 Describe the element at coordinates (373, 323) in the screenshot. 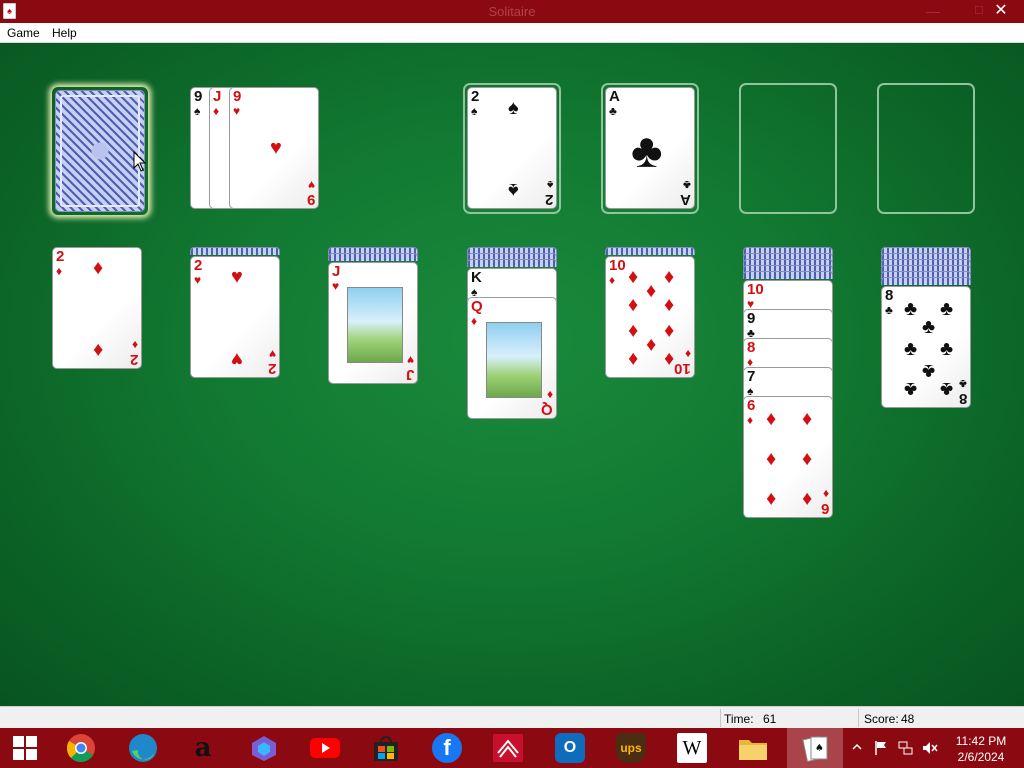

I see `playing-card: J ♥ J ♥` at that location.